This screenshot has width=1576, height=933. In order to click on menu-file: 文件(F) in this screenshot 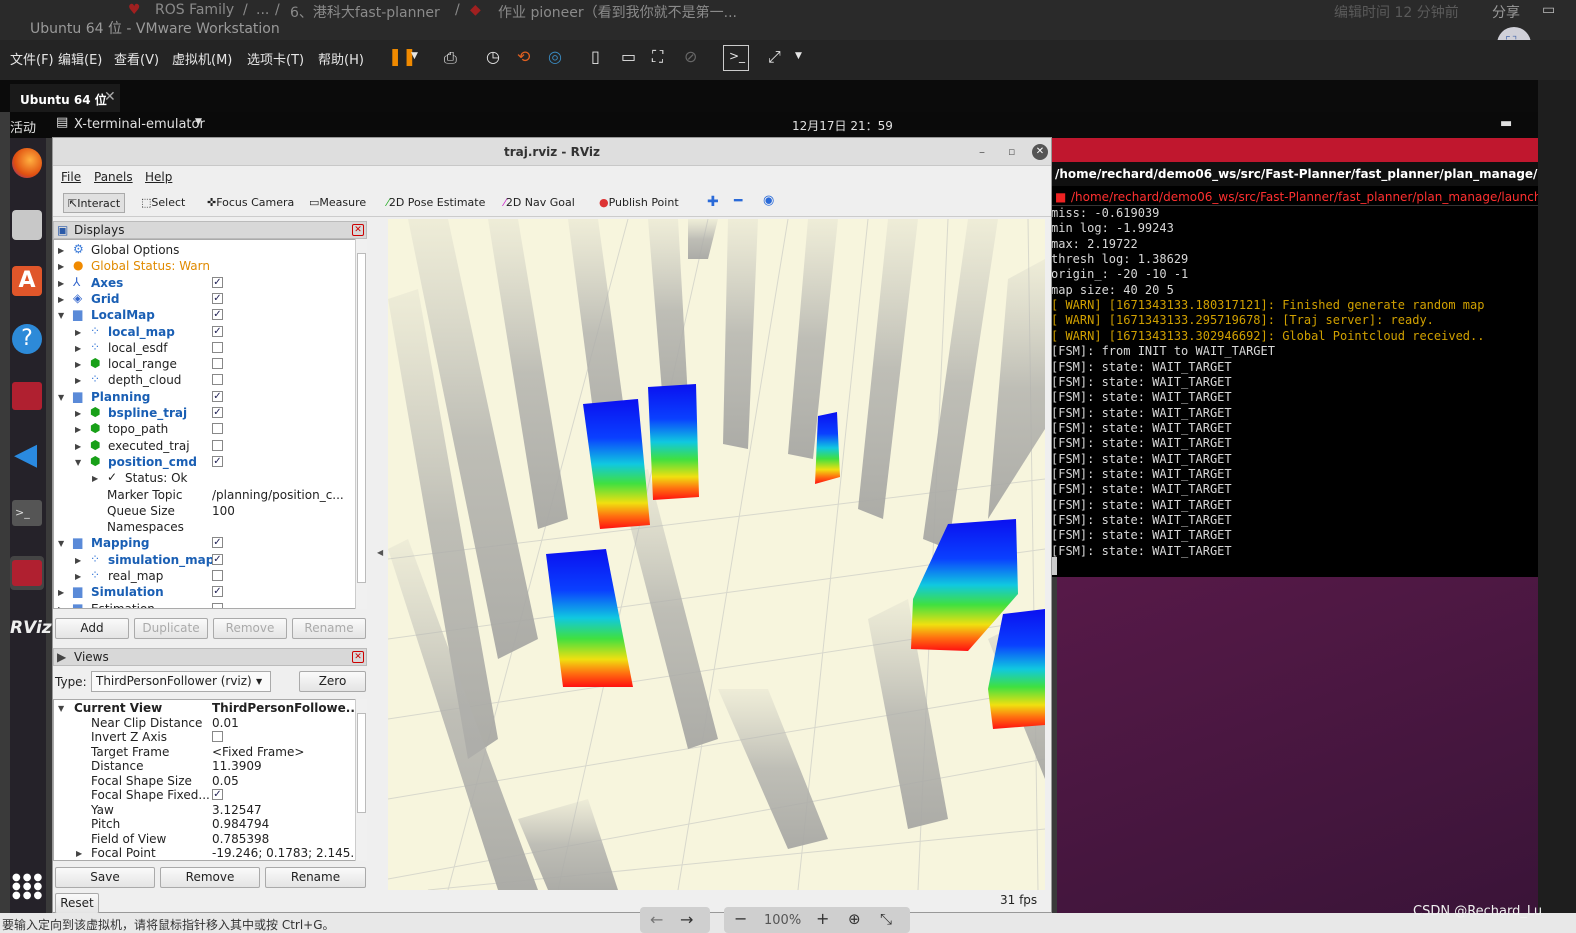, I will do `click(32, 58)`.